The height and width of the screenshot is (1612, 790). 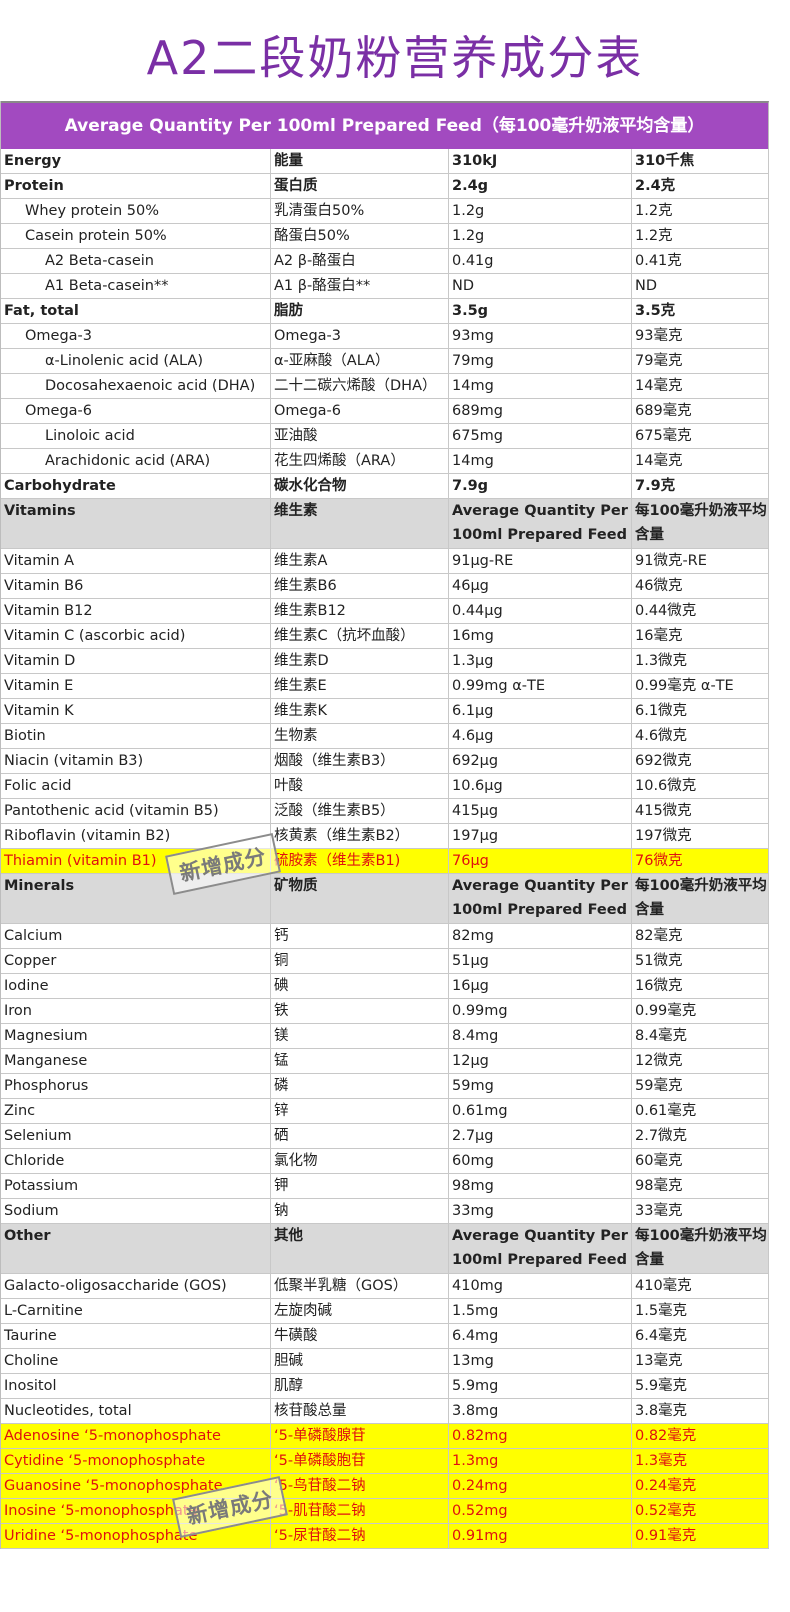 What do you see at coordinates (700, 261) in the screenshot?
I see `value-cell-cn: 0.41克` at bounding box center [700, 261].